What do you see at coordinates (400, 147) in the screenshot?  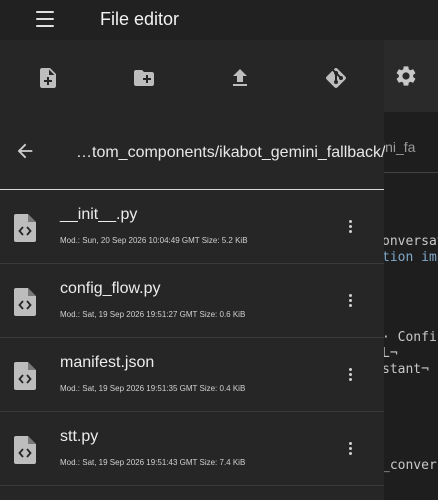 I see `filename-fragment: ini_fa` at bounding box center [400, 147].